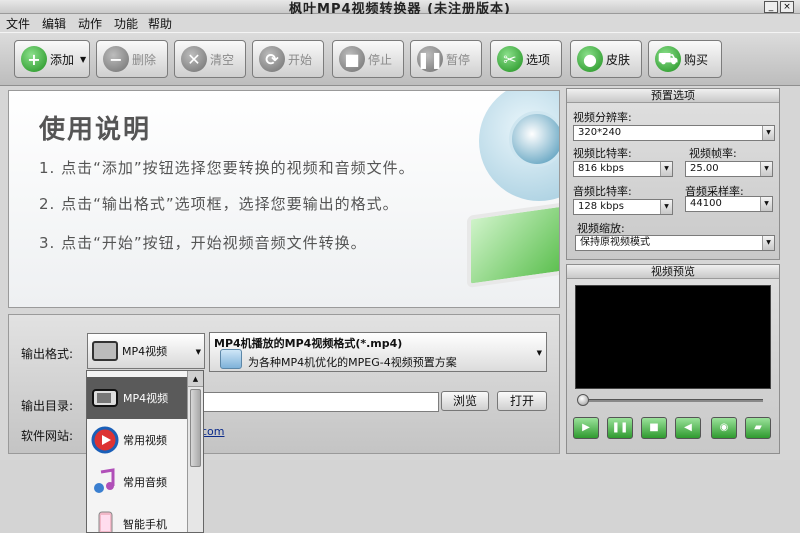 The width and height of the screenshot is (800, 533). Describe the element at coordinates (590, 59) in the screenshot. I see `apple-icon: ●` at that location.